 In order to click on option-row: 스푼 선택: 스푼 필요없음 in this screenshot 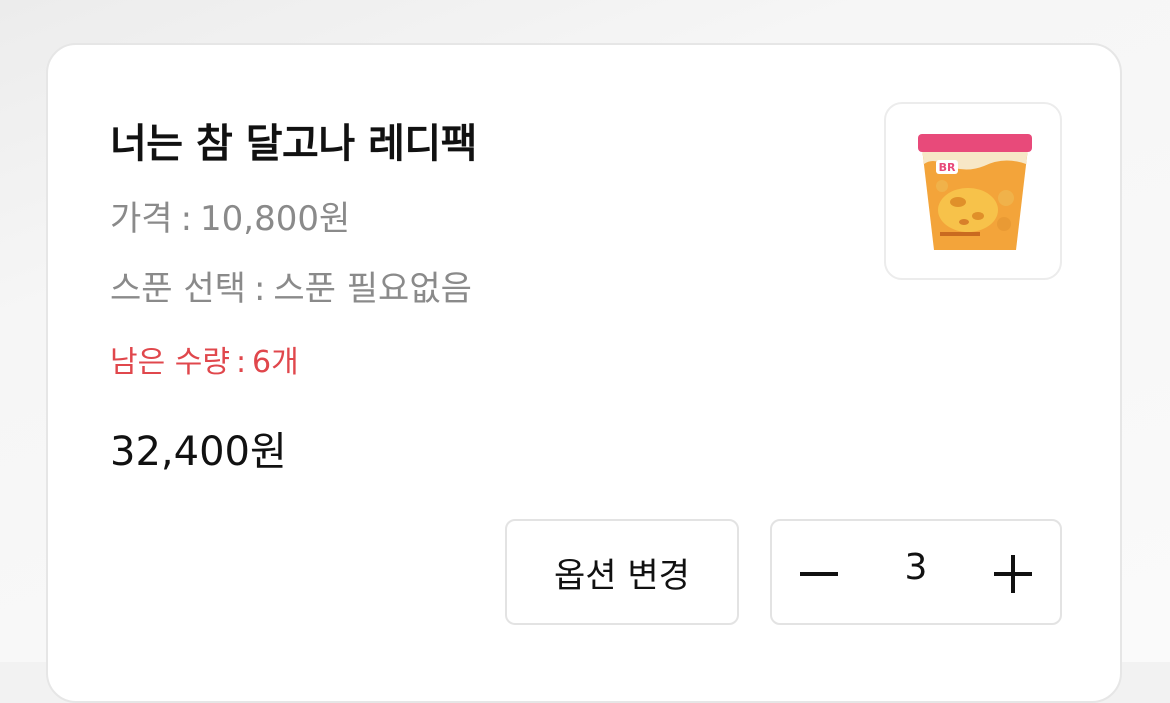, I will do `click(291, 285)`.